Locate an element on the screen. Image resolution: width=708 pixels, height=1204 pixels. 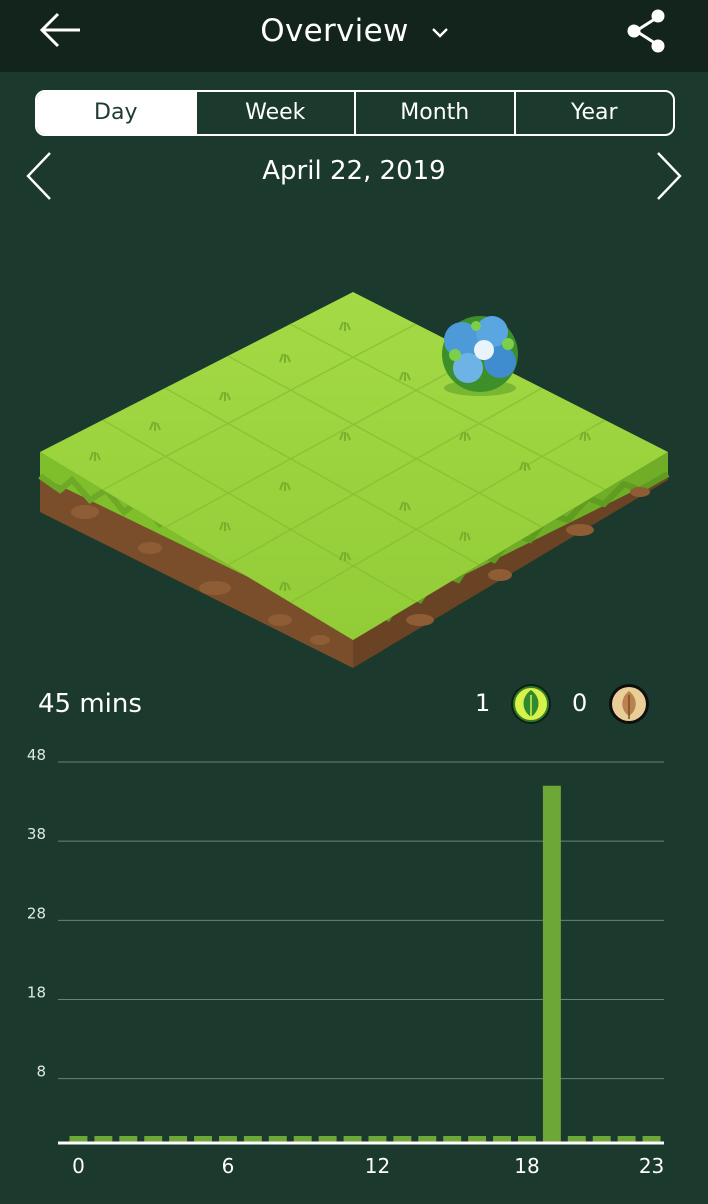
share-button is located at coordinates (646, 31).